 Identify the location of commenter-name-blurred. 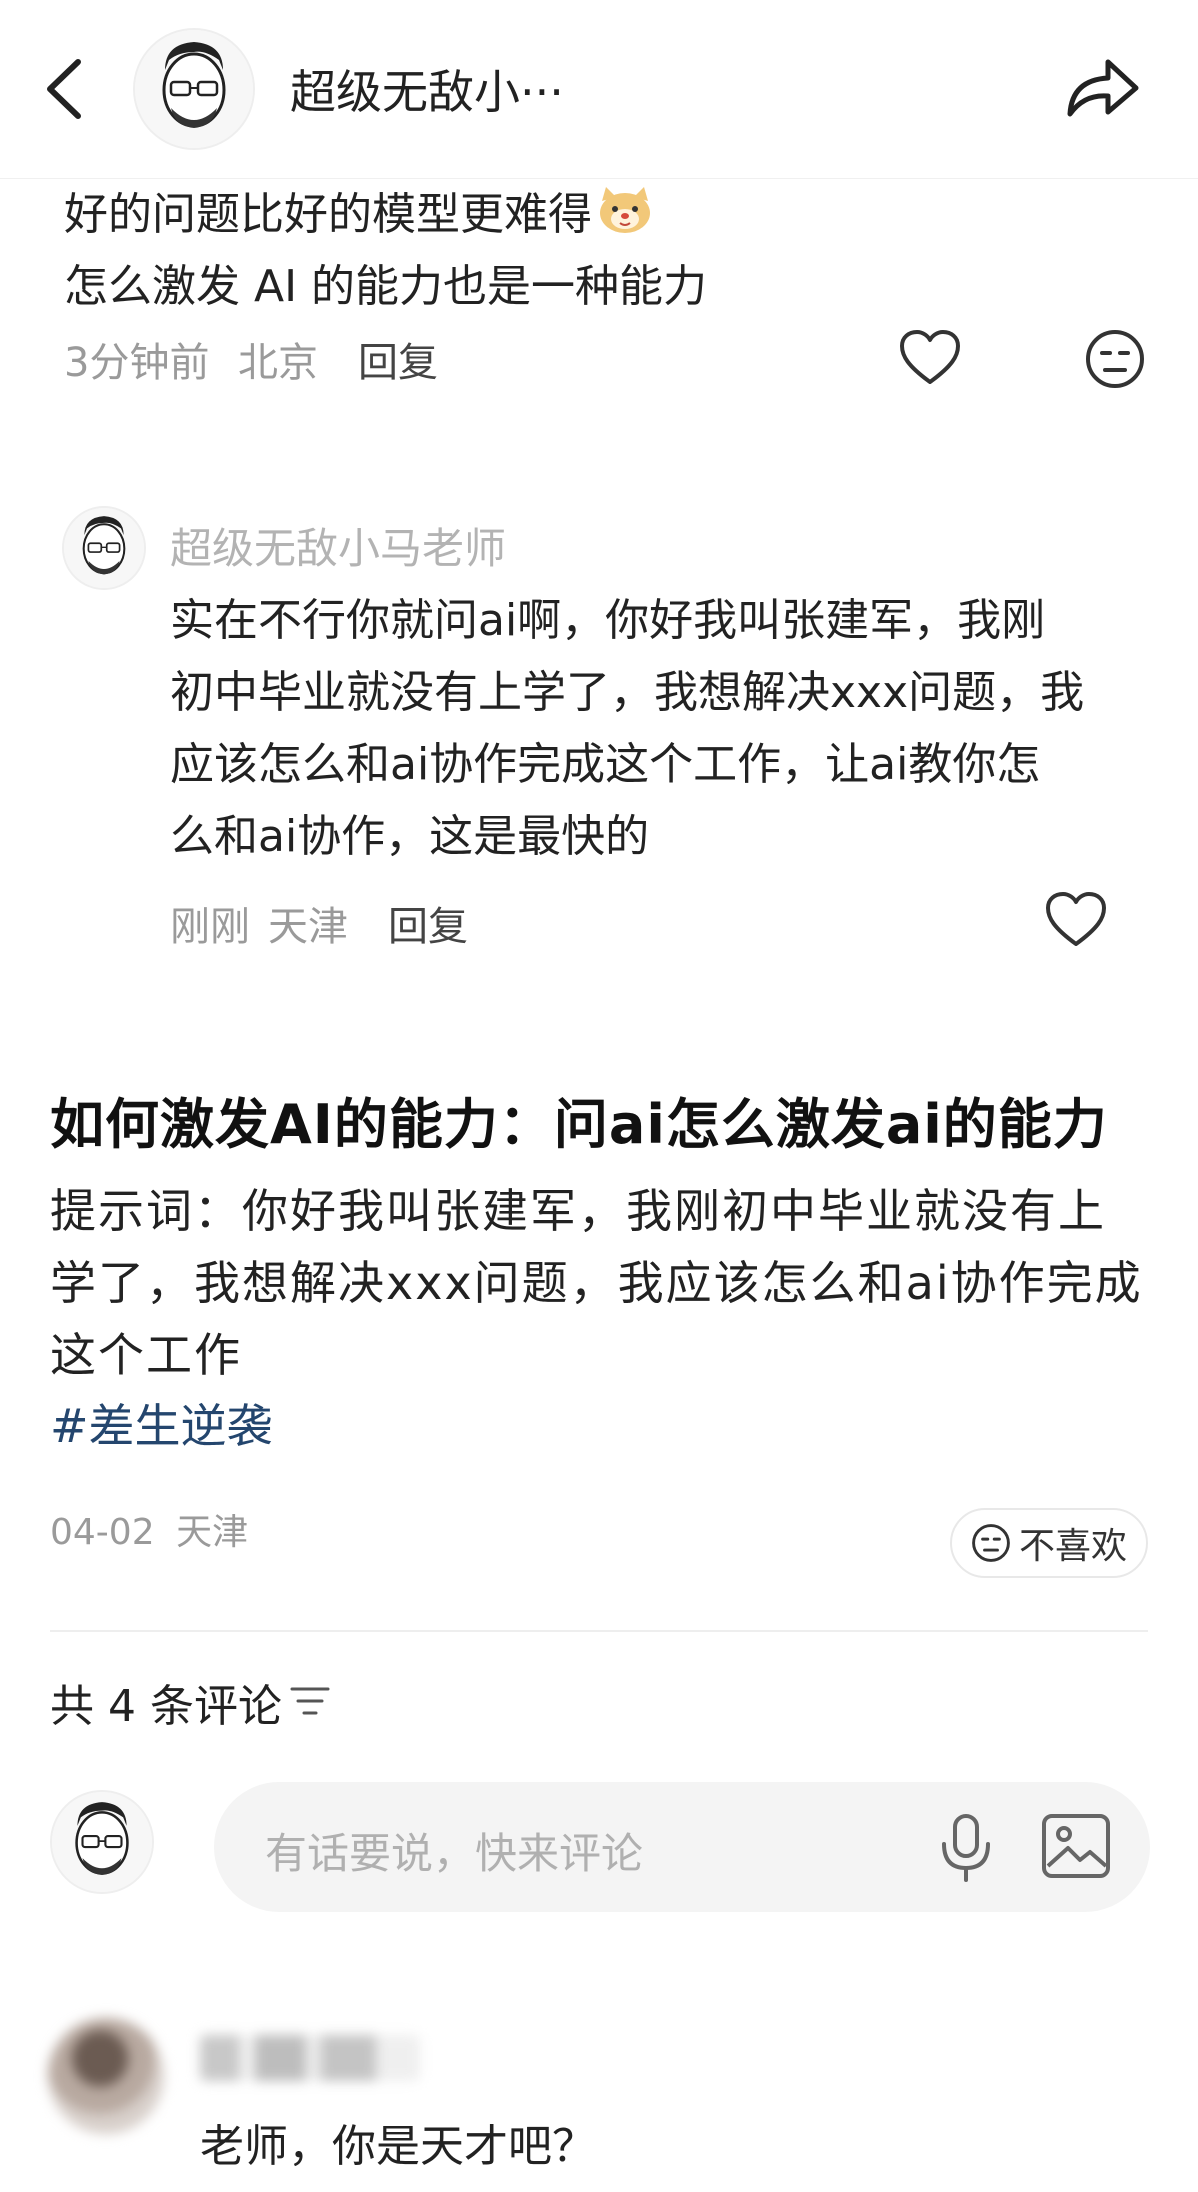
(310, 2058).